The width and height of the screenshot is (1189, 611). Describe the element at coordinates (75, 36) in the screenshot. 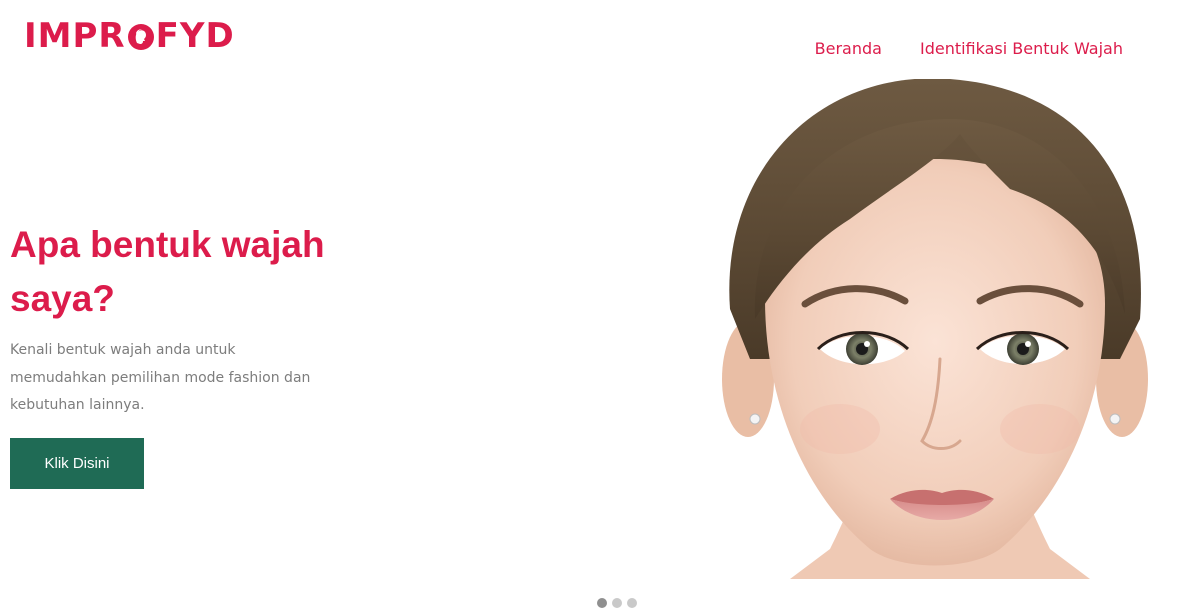

I see `logo-text-start: IMPR` at that location.